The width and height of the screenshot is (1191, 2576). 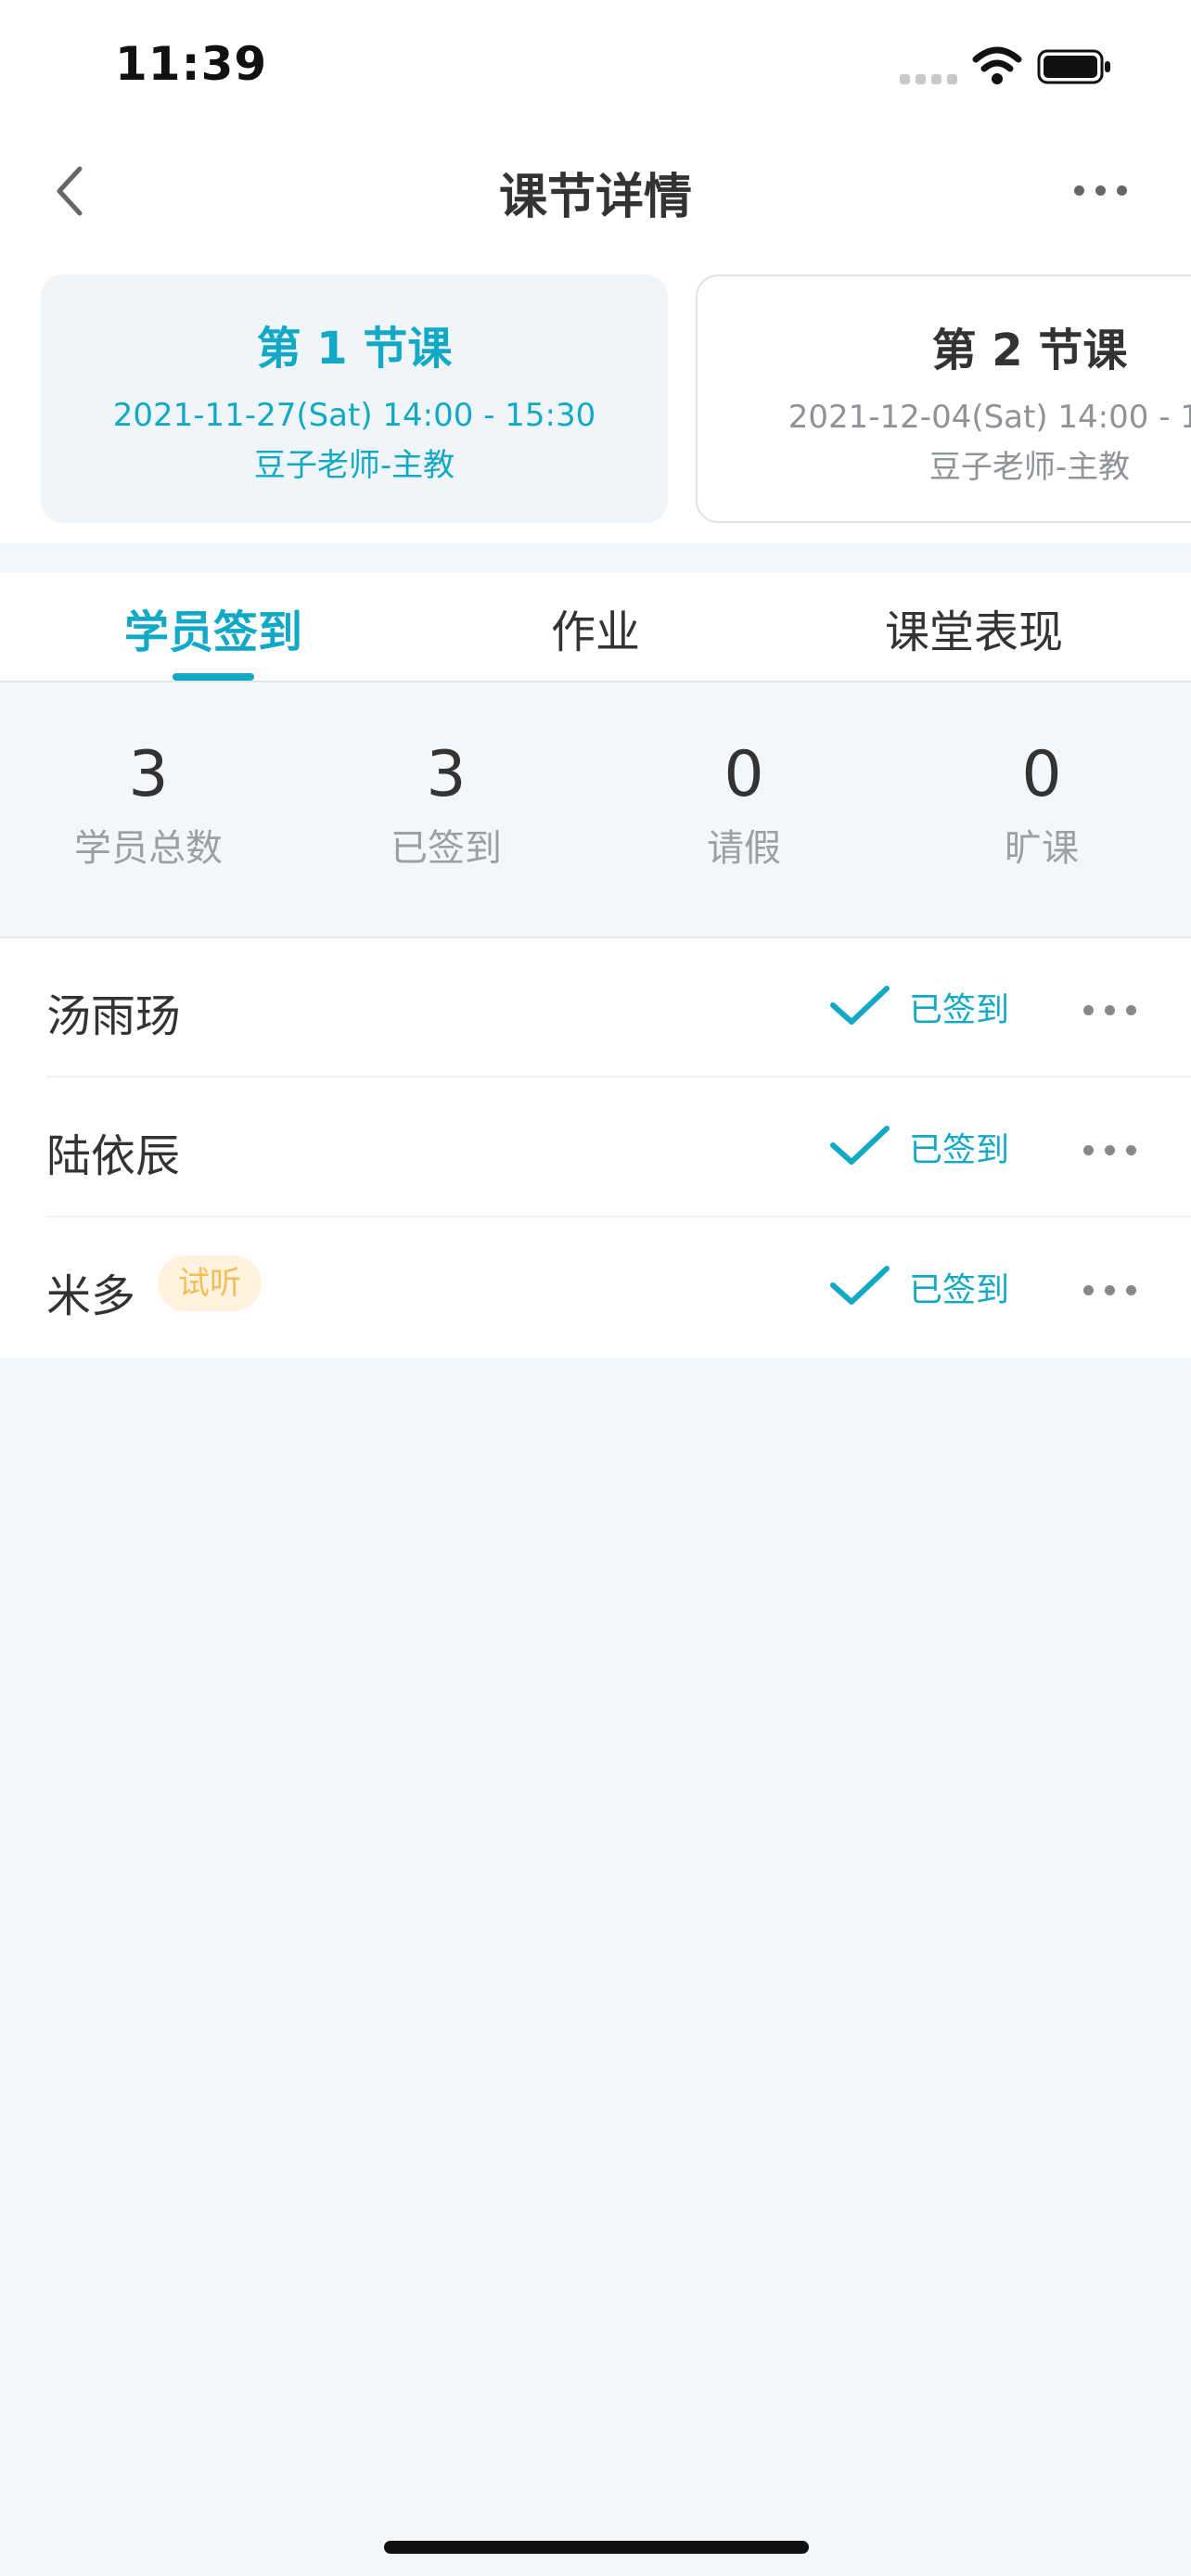 I want to click on status-time: 11:39, so click(x=191, y=64).